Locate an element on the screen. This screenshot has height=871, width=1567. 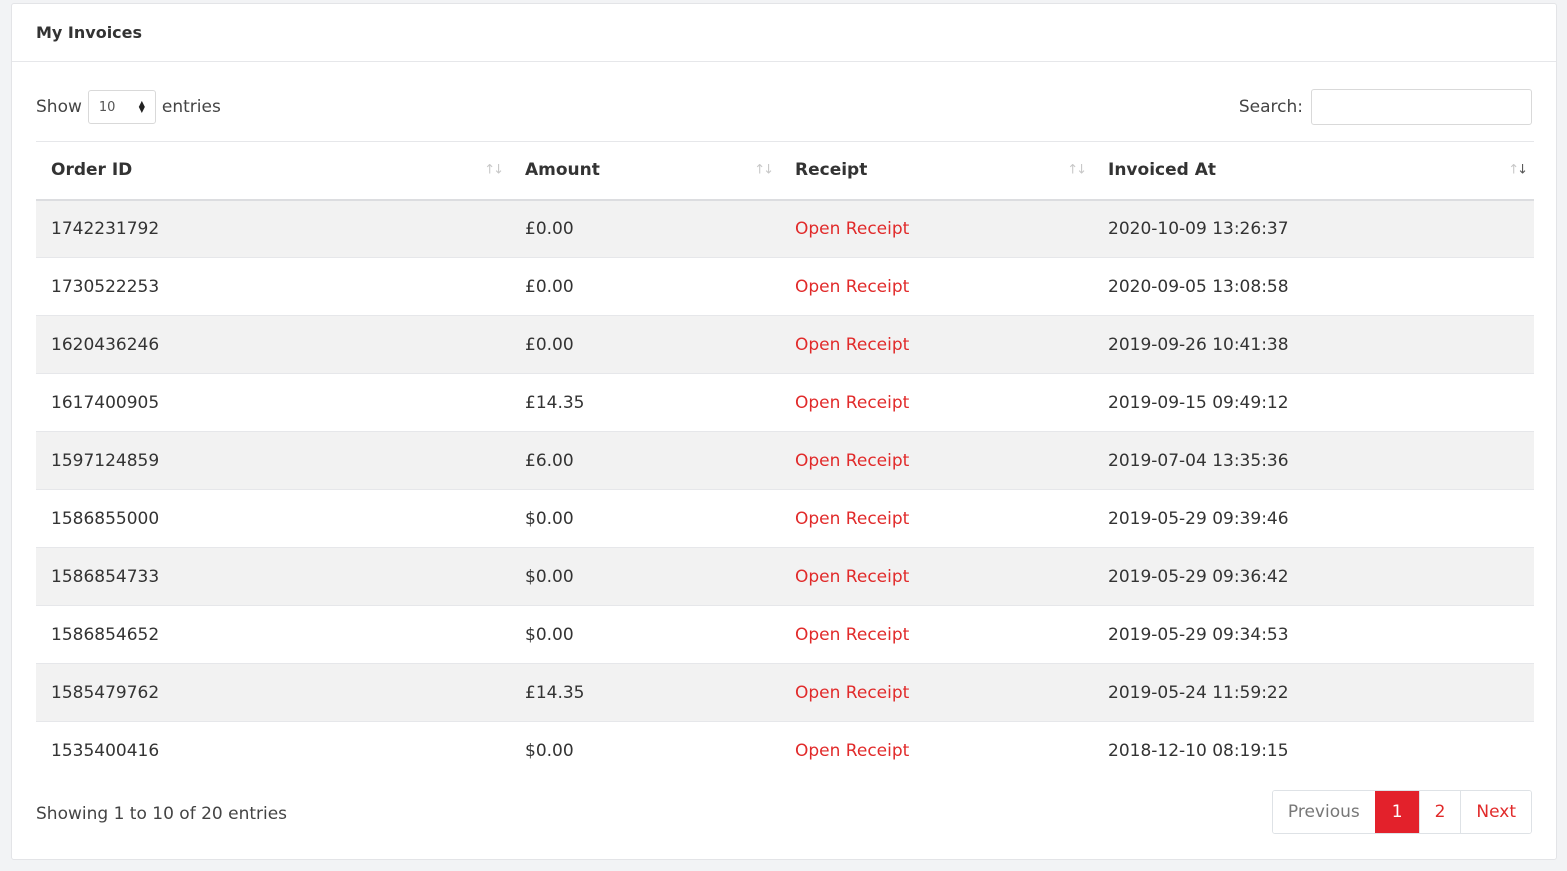
search-control: Search: is located at coordinates (1385, 107).